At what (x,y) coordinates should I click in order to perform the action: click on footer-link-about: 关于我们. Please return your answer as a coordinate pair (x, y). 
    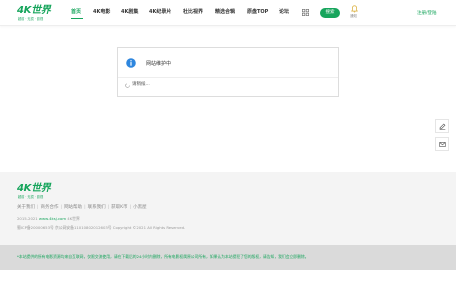
    Looking at the image, I should click on (26, 207).